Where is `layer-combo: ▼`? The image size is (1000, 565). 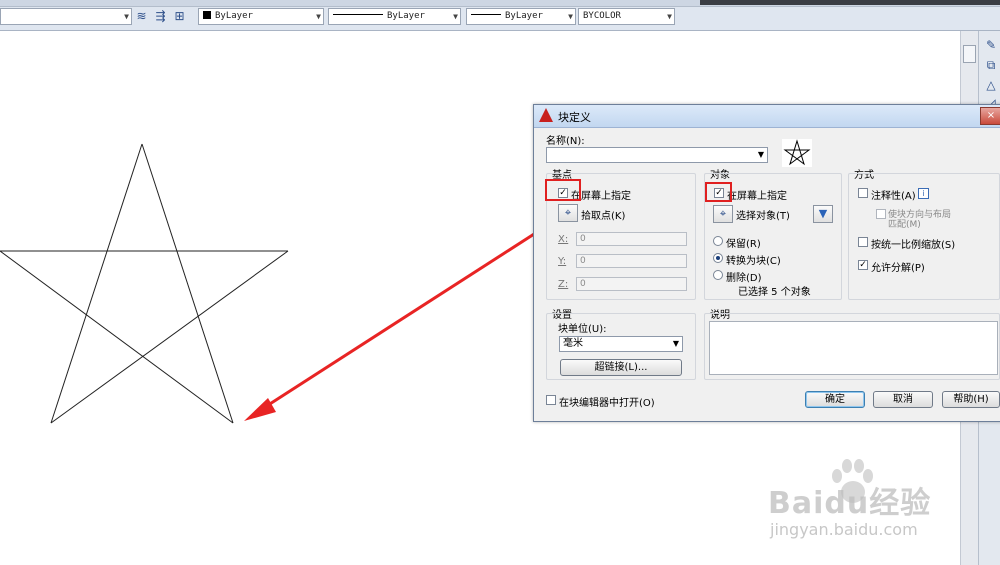 layer-combo: ▼ is located at coordinates (66, 16).